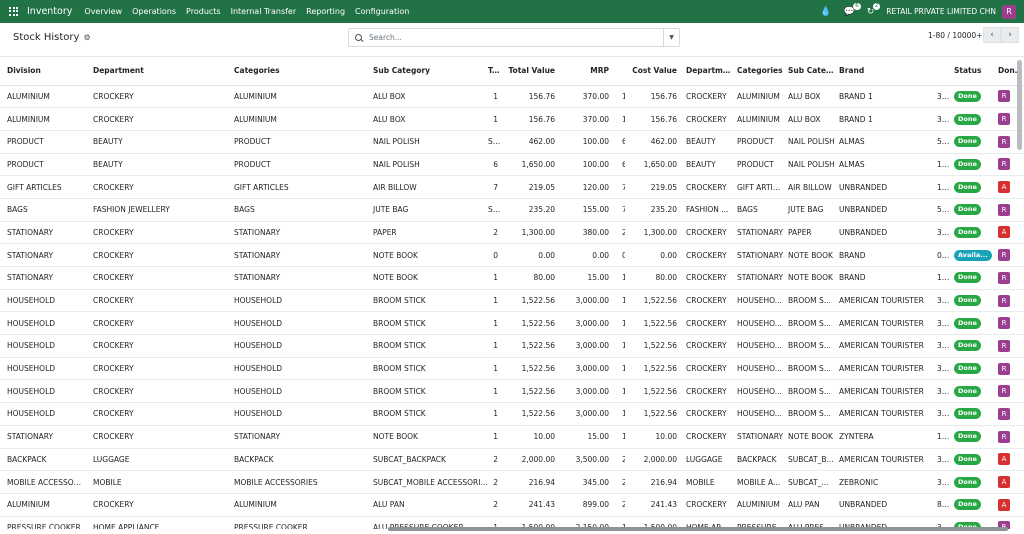  What do you see at coordinates (654, 346) in the screenshot?
I see `cell-cost-value: 1,522.56` at bounding box center [654, 346].